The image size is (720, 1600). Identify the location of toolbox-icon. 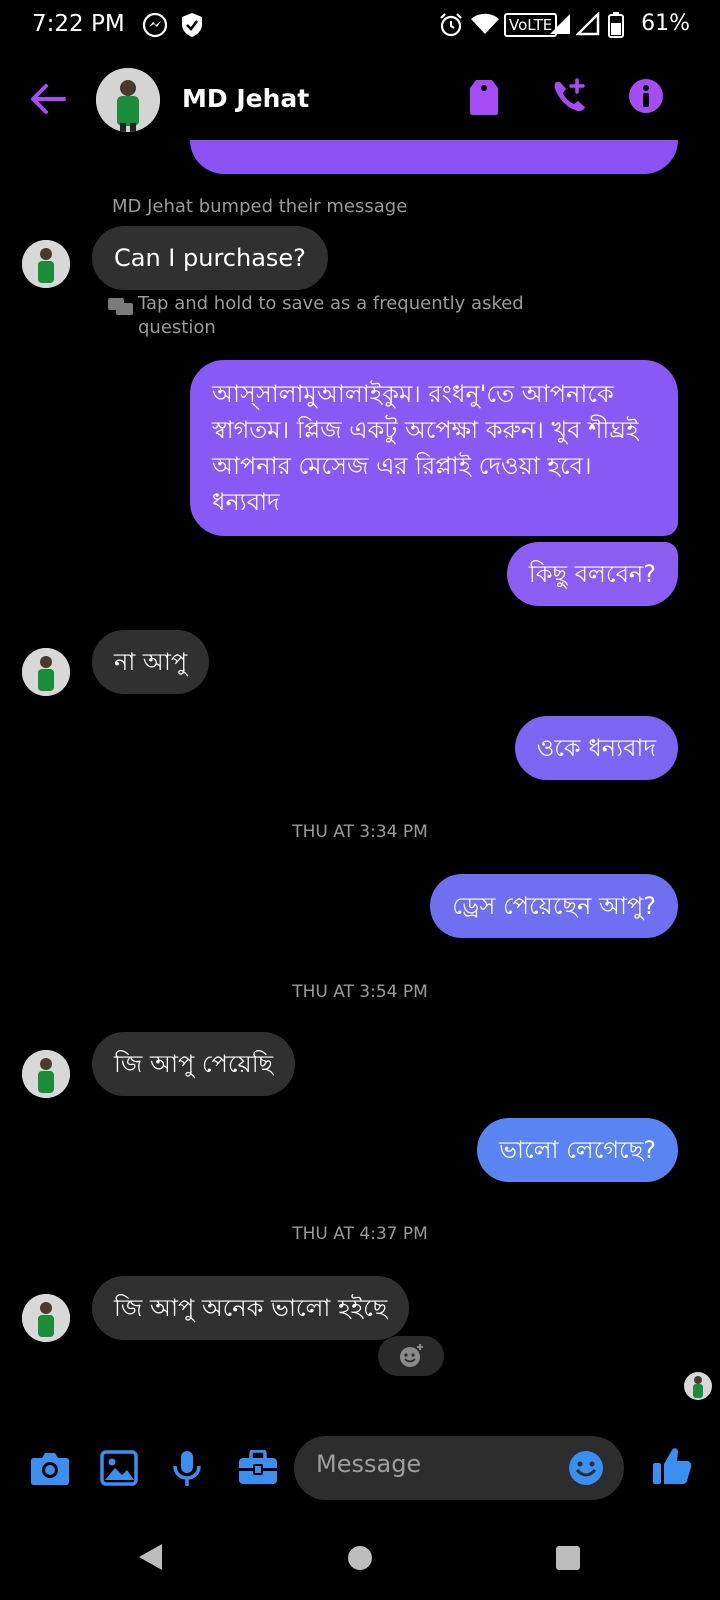
(258, 1468).